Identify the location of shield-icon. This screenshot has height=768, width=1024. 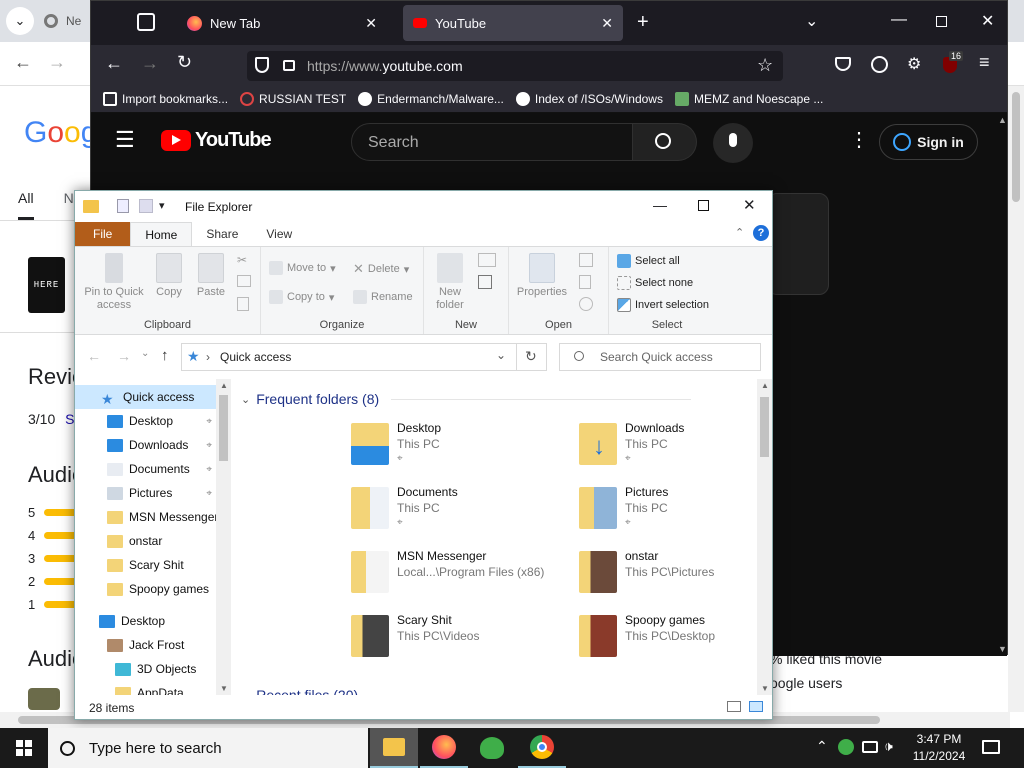
(262, 65).